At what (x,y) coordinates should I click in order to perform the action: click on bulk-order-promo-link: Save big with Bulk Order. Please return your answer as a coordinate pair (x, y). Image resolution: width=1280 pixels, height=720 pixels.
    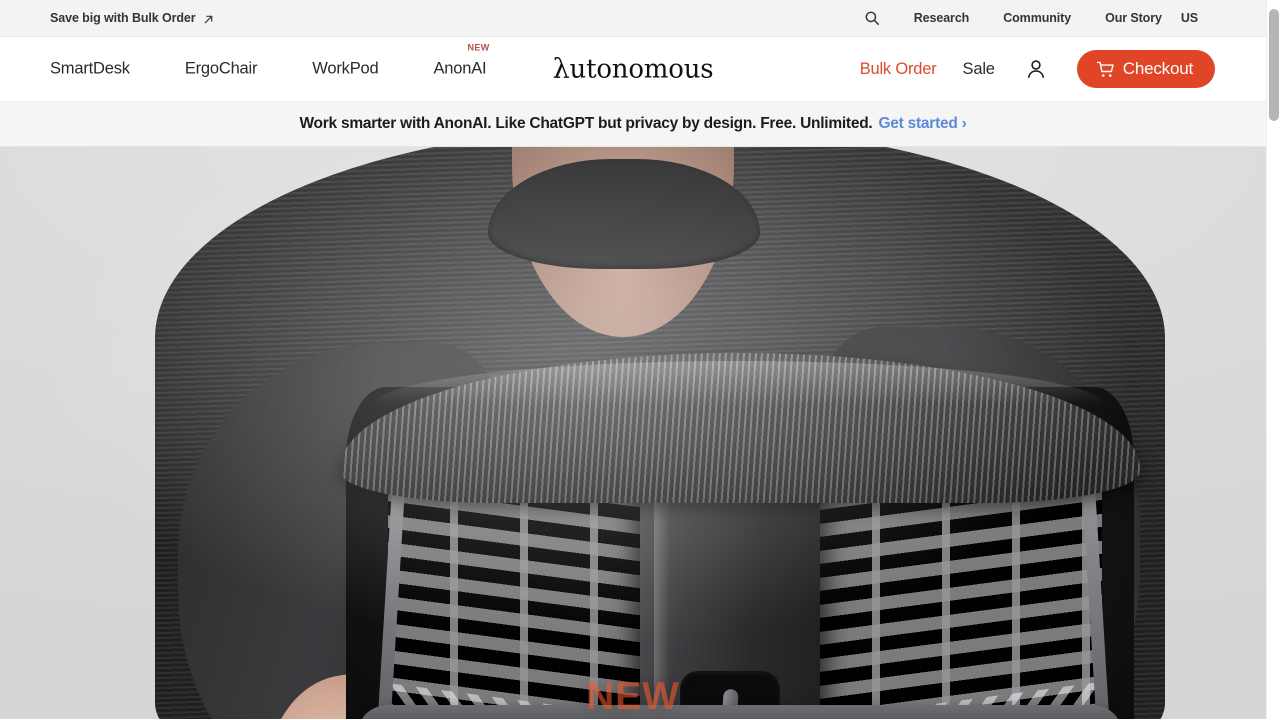
    Looking at the image, I should click on (132, 18).